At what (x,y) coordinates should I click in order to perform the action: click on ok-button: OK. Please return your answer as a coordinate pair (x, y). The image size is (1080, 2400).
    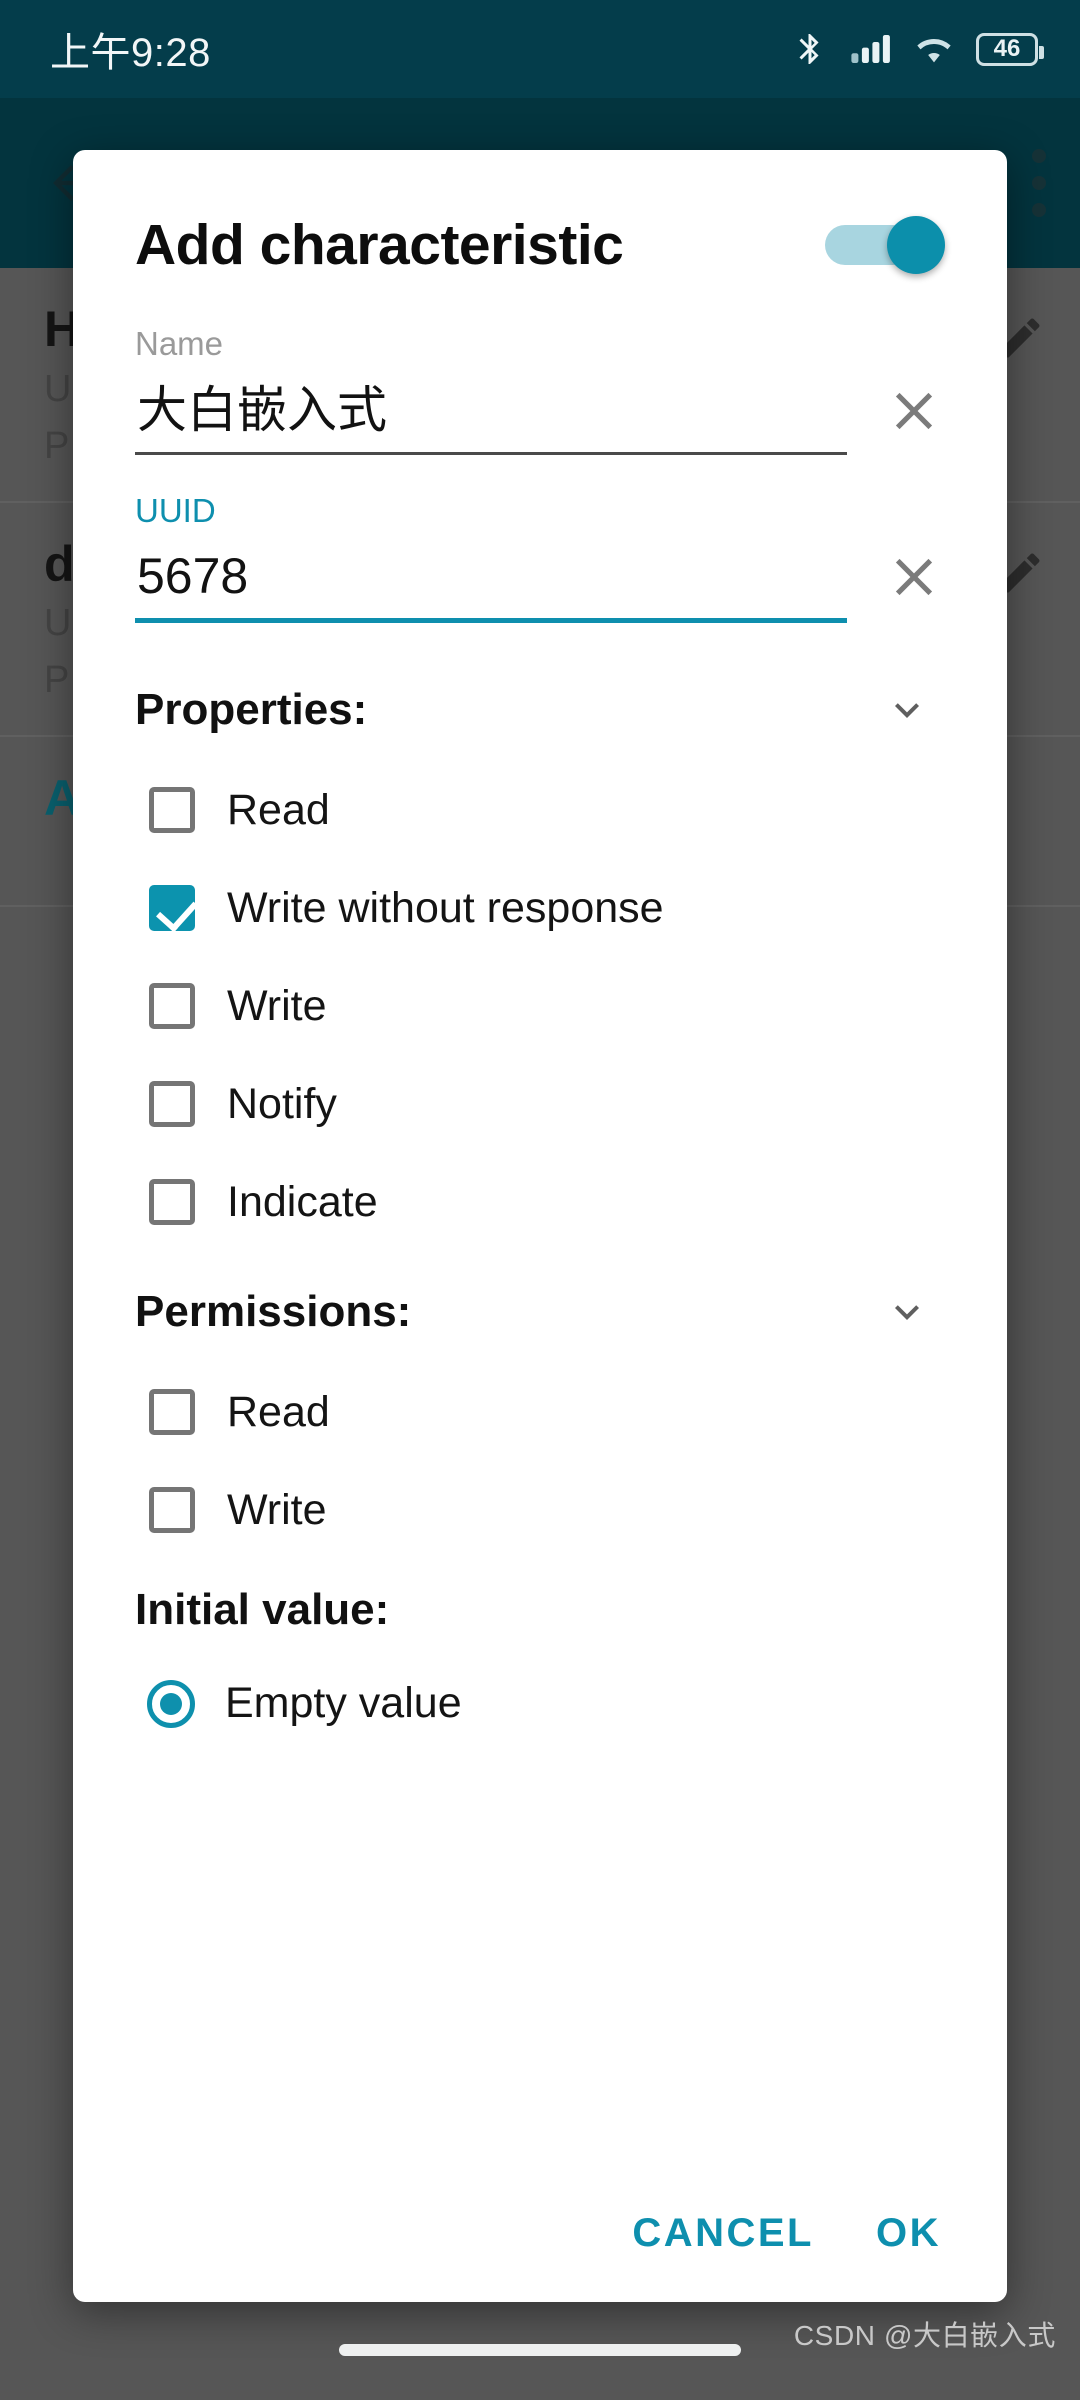
    Looking at the image, I should click on (908, 2233).